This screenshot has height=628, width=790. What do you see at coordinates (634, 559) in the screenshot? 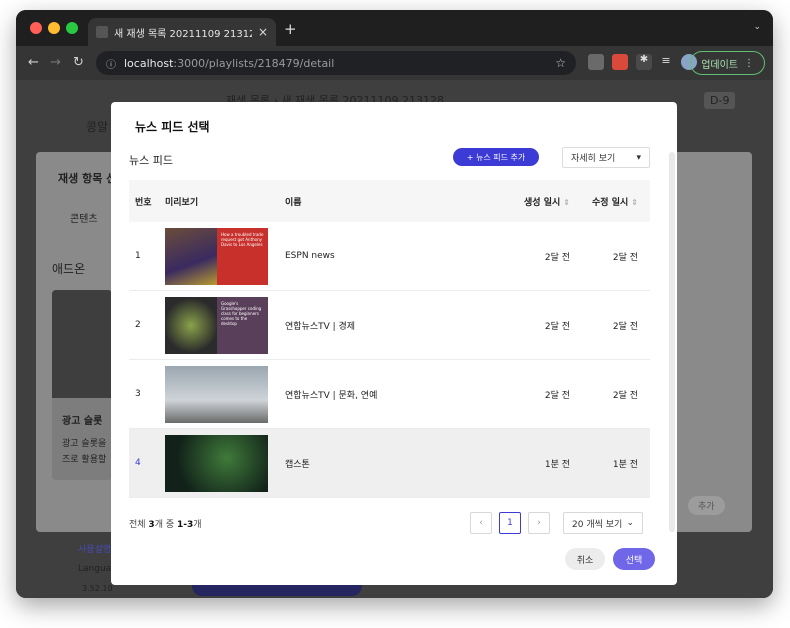
I see `select-button: 선택` at bounding box center [634, 559].